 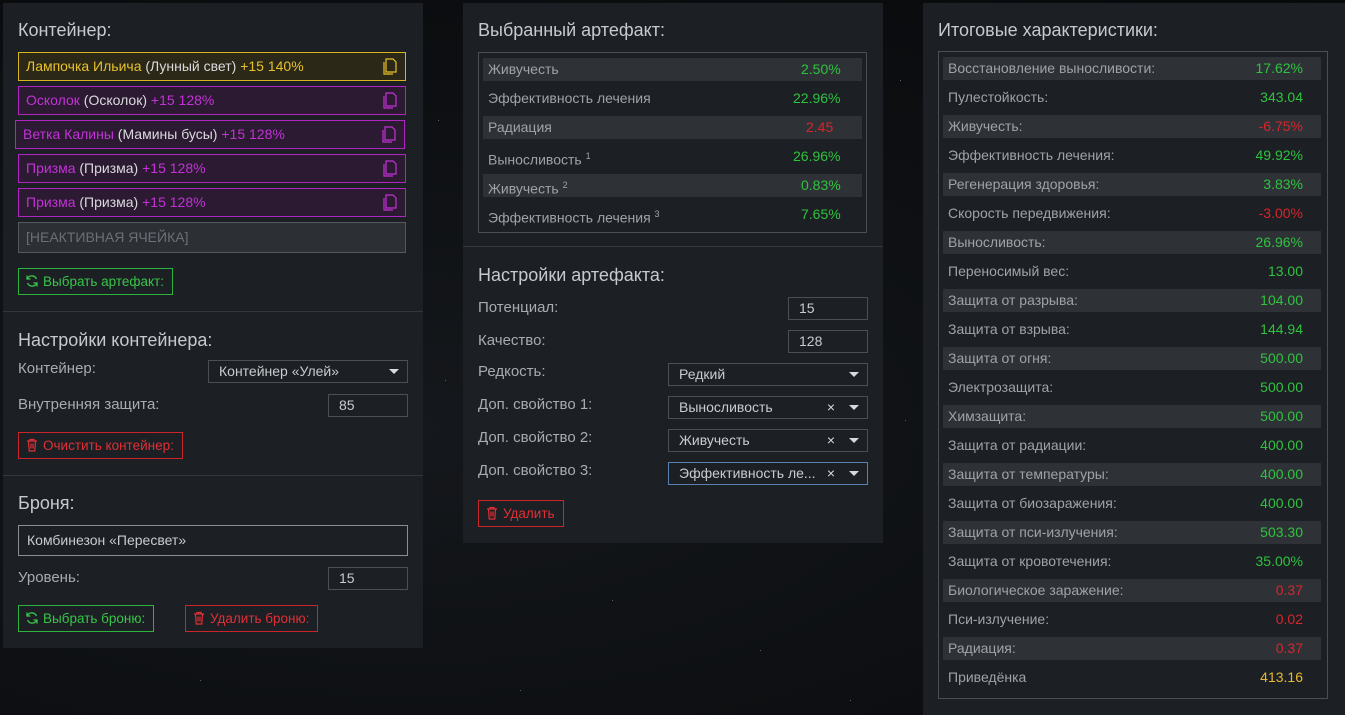 I want to click on clear-container-button: Очистить контейнер:, so click(x=100, y=445).